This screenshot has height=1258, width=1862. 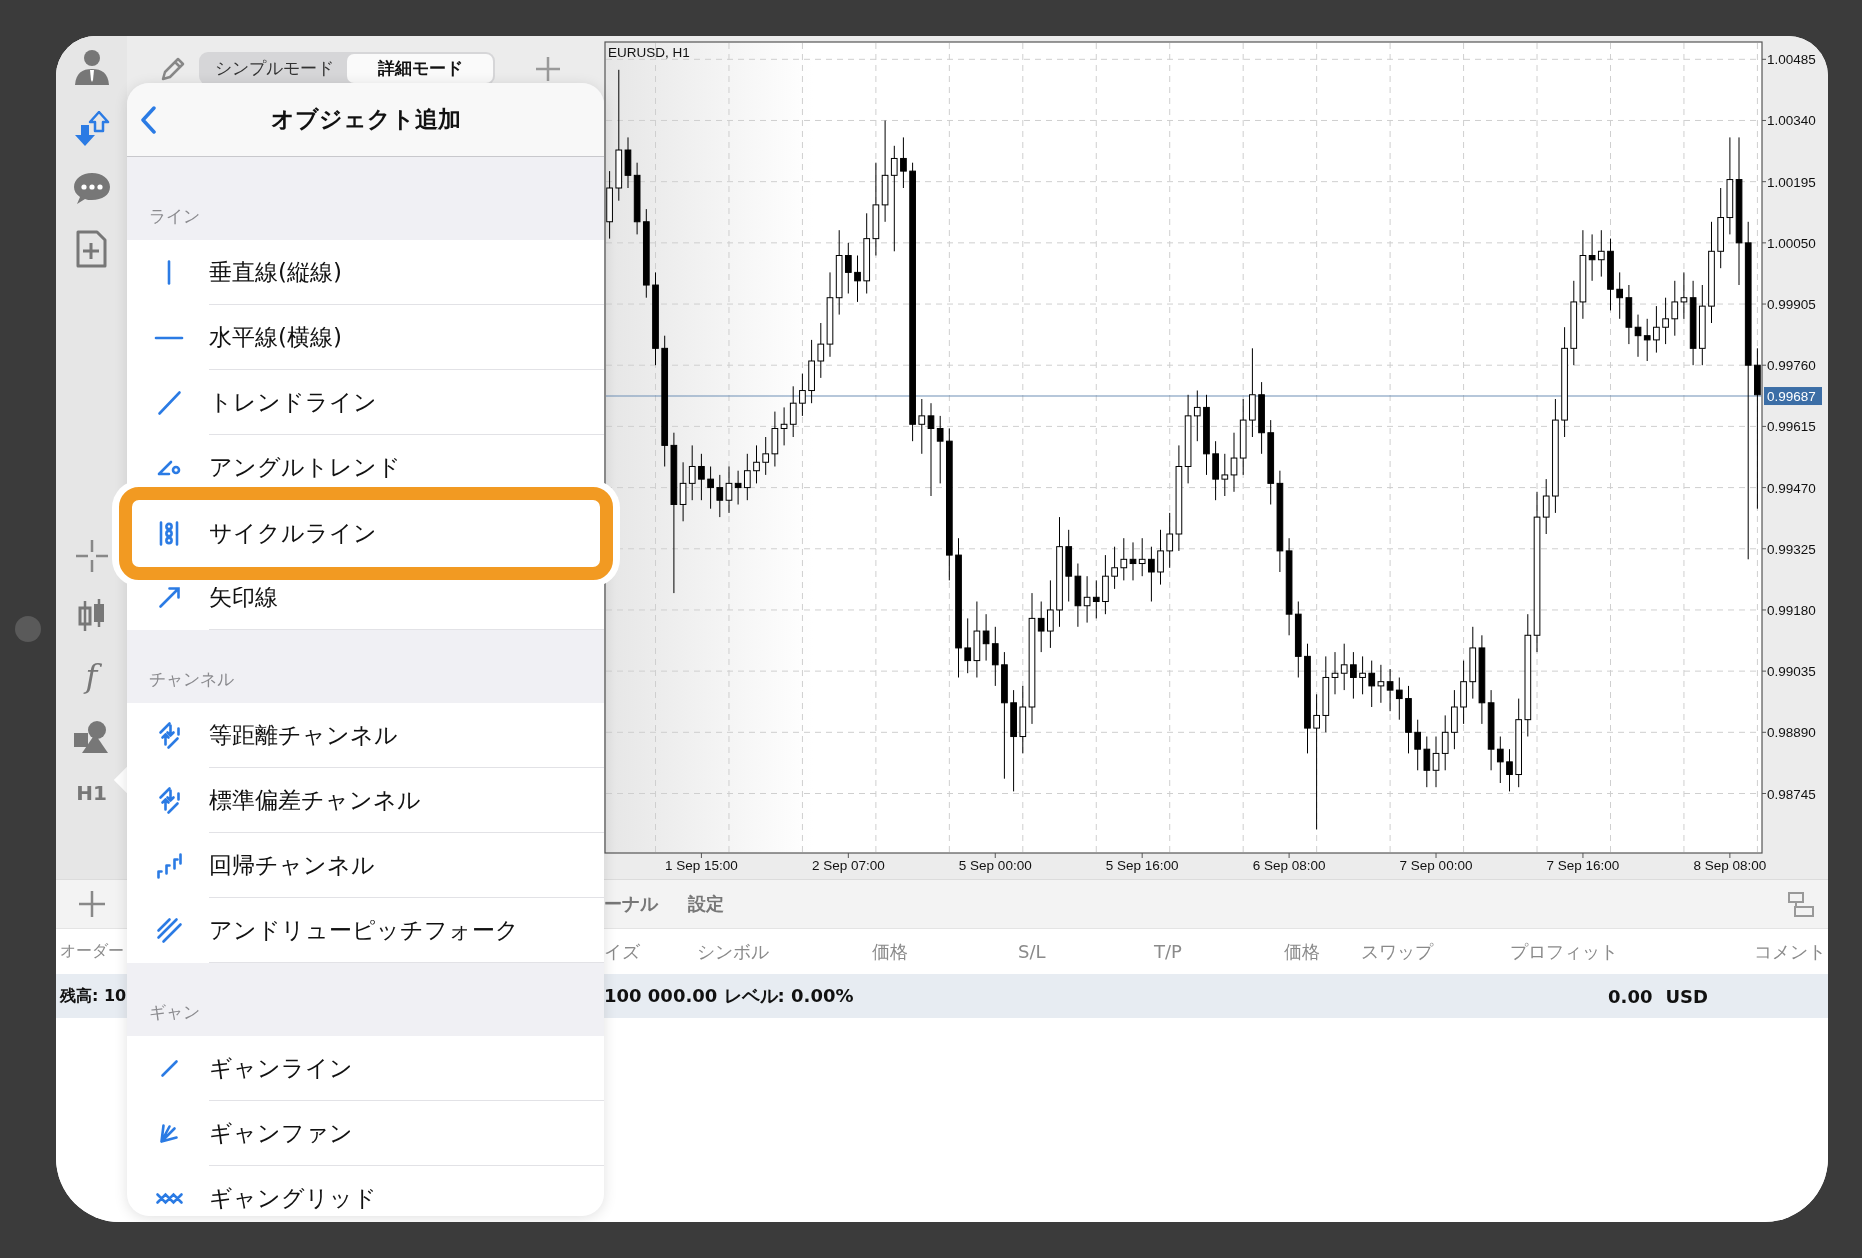 I want to click on column-header: オーダー, so click(x=92, y=951).